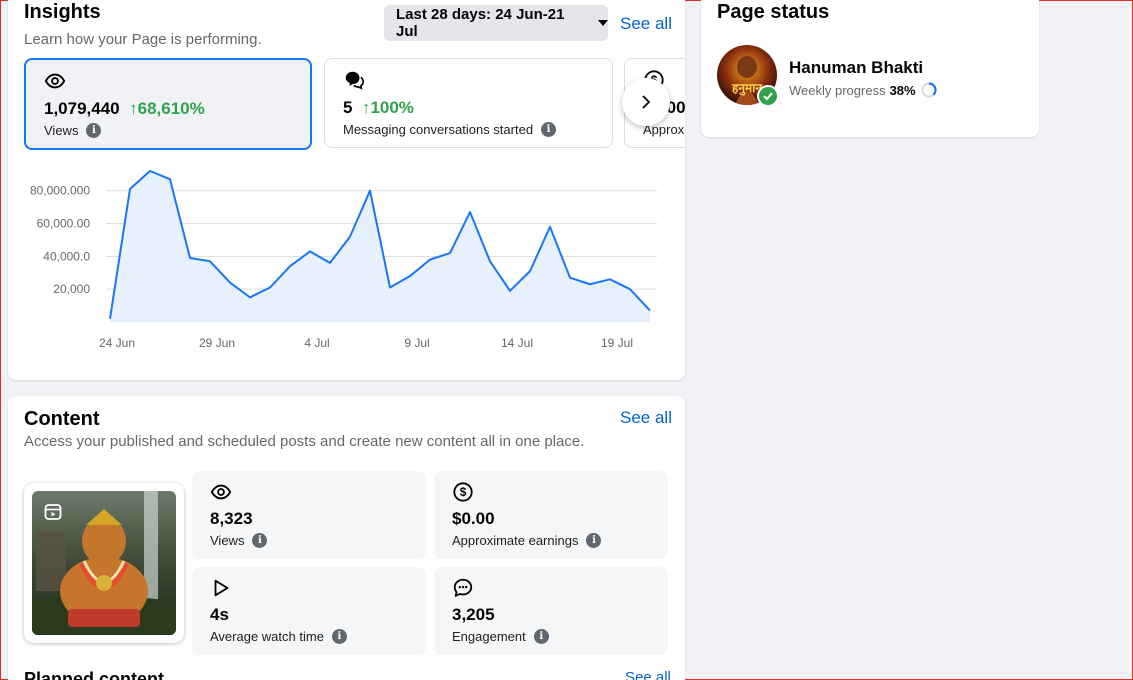  I want to click on date-range-label: Last 28 days: 24 Jun-21 Jul, so click(480, 23).